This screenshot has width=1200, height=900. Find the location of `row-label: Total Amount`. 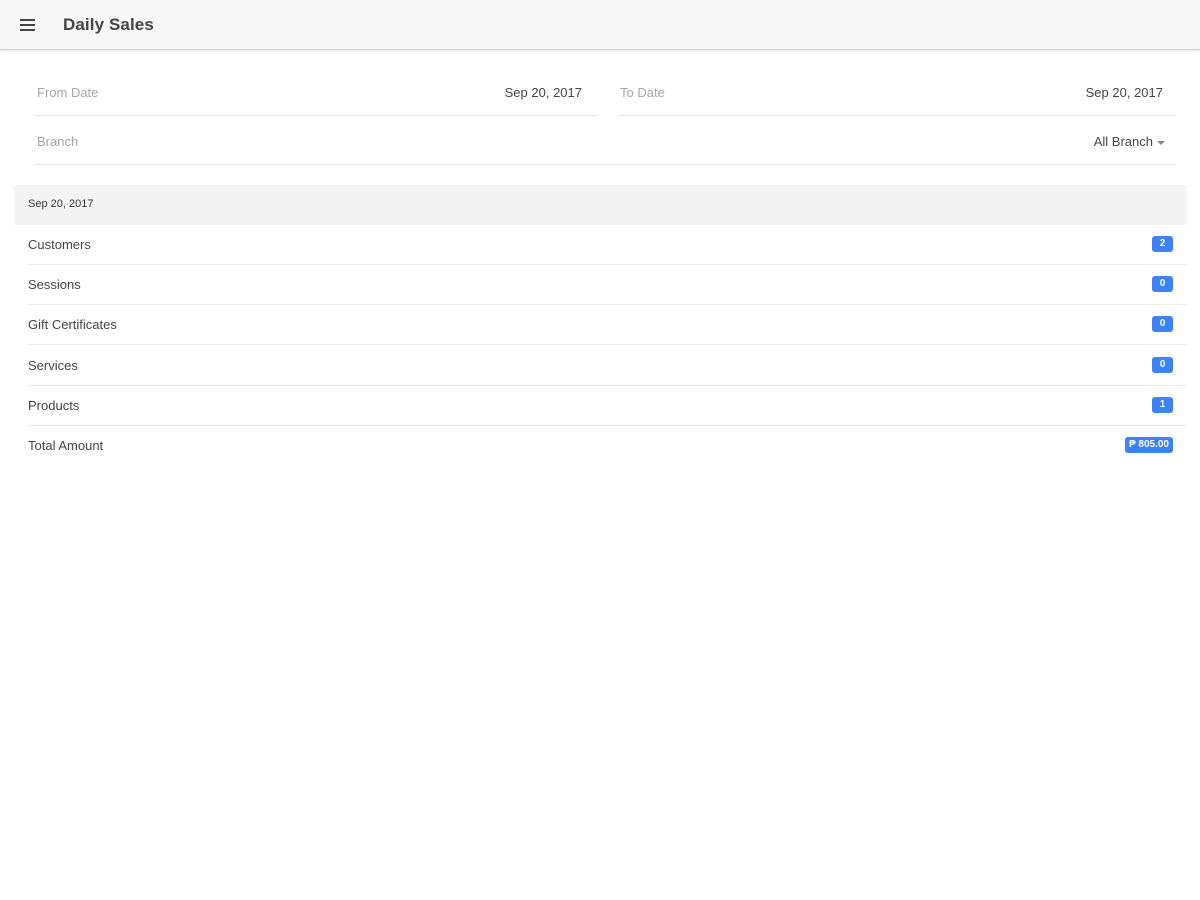

row-label: Total Amount is located at coordinates (66, 445).